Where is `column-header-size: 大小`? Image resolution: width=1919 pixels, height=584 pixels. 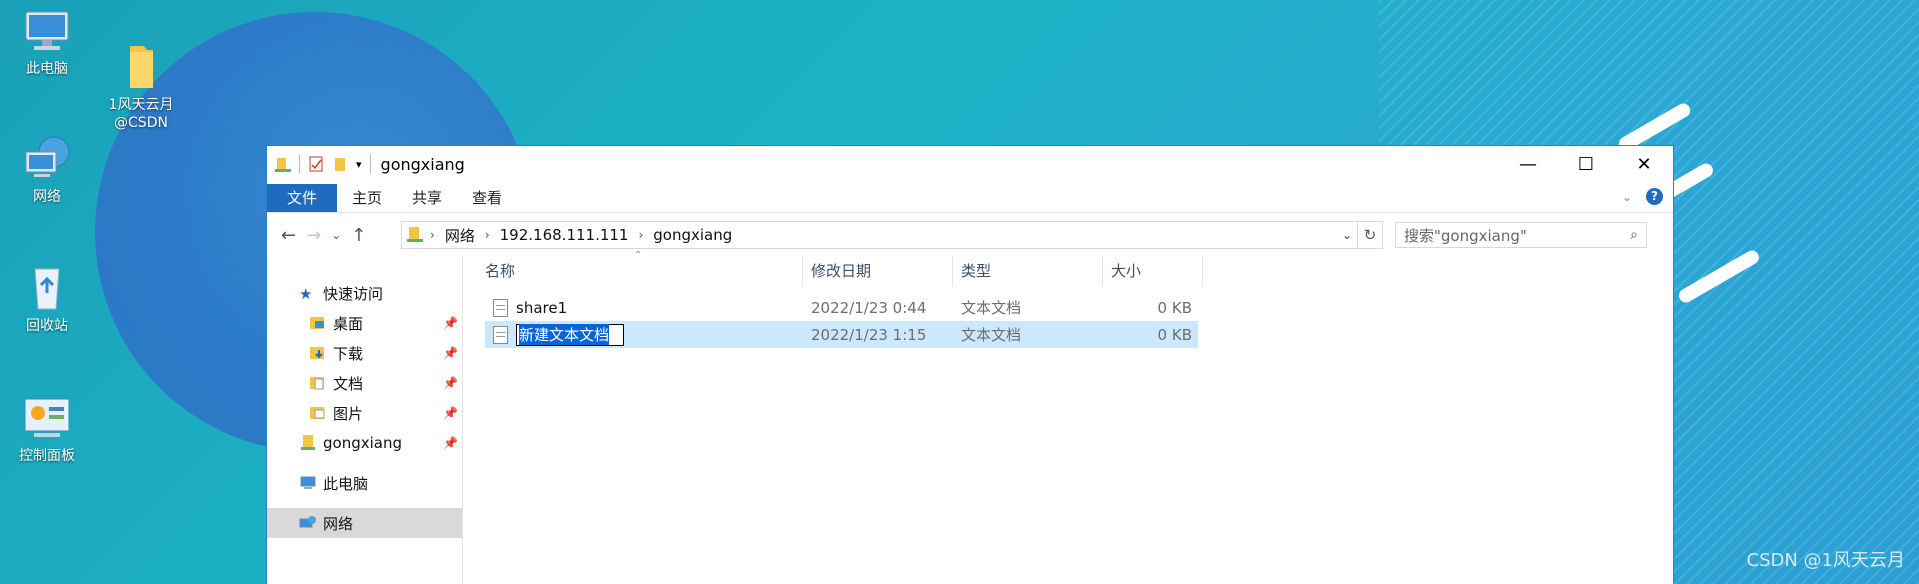 column-header-size: 大小 is located at coordinates (1153, 271).